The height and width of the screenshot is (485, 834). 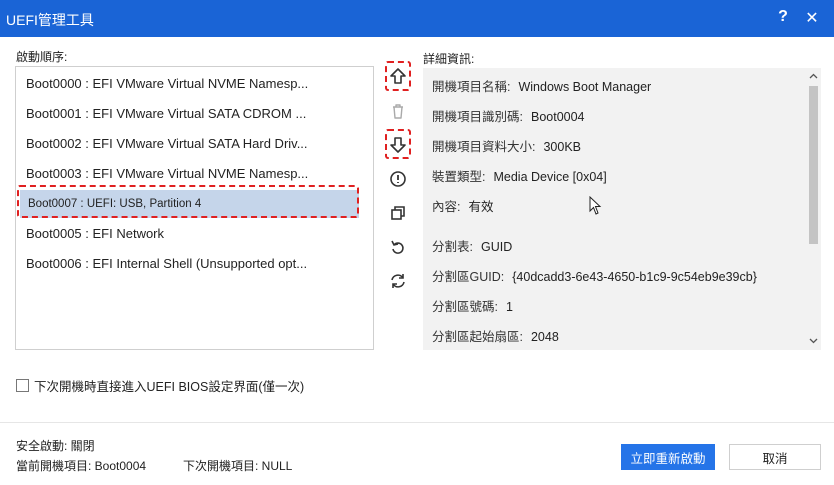 I want to click on detail-key: 裝置類型:, so click(x=459, y=177).